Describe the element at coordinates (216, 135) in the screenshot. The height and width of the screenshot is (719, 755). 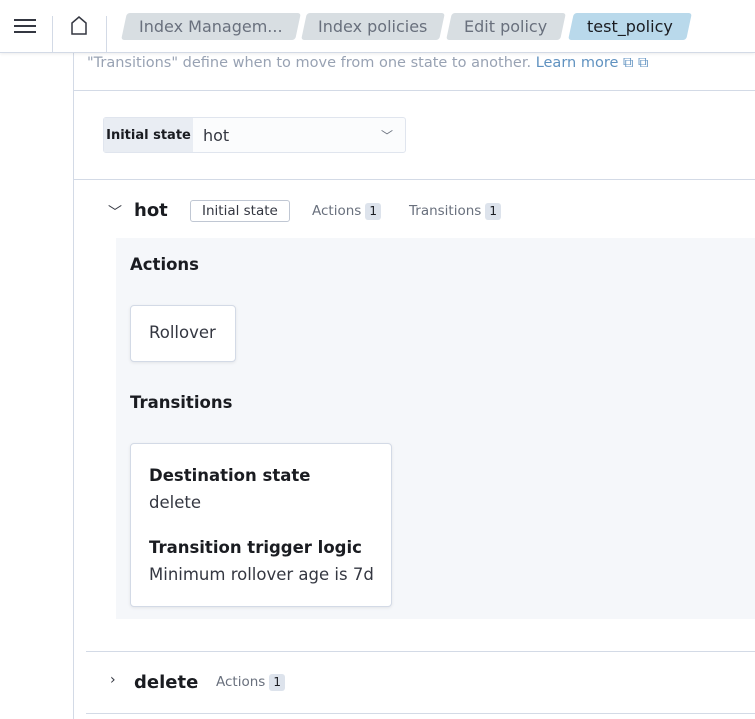
I see `initial-state-value: hot` at that location.